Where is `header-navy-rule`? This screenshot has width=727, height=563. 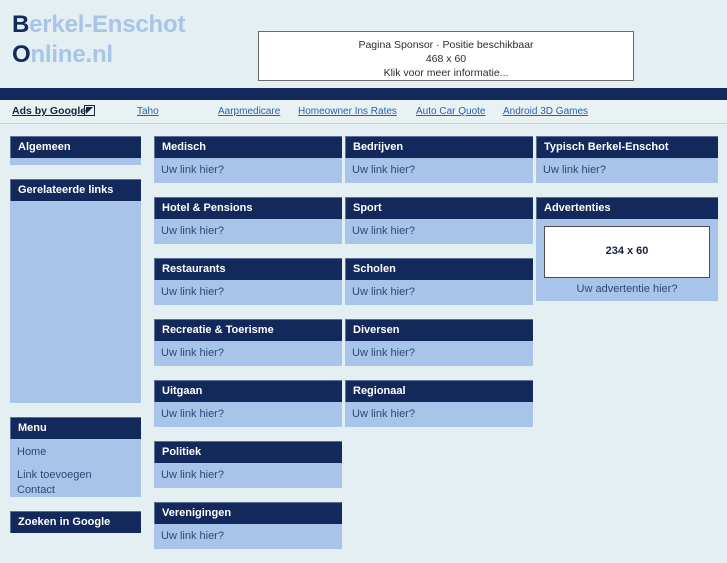 header-navy-rule is located at coordinates (363, 94).